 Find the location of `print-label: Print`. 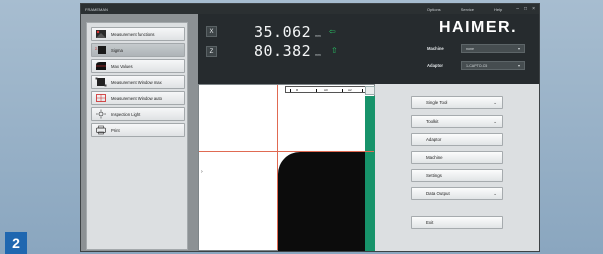

print-label: Print is located at coordinates (115, 130).